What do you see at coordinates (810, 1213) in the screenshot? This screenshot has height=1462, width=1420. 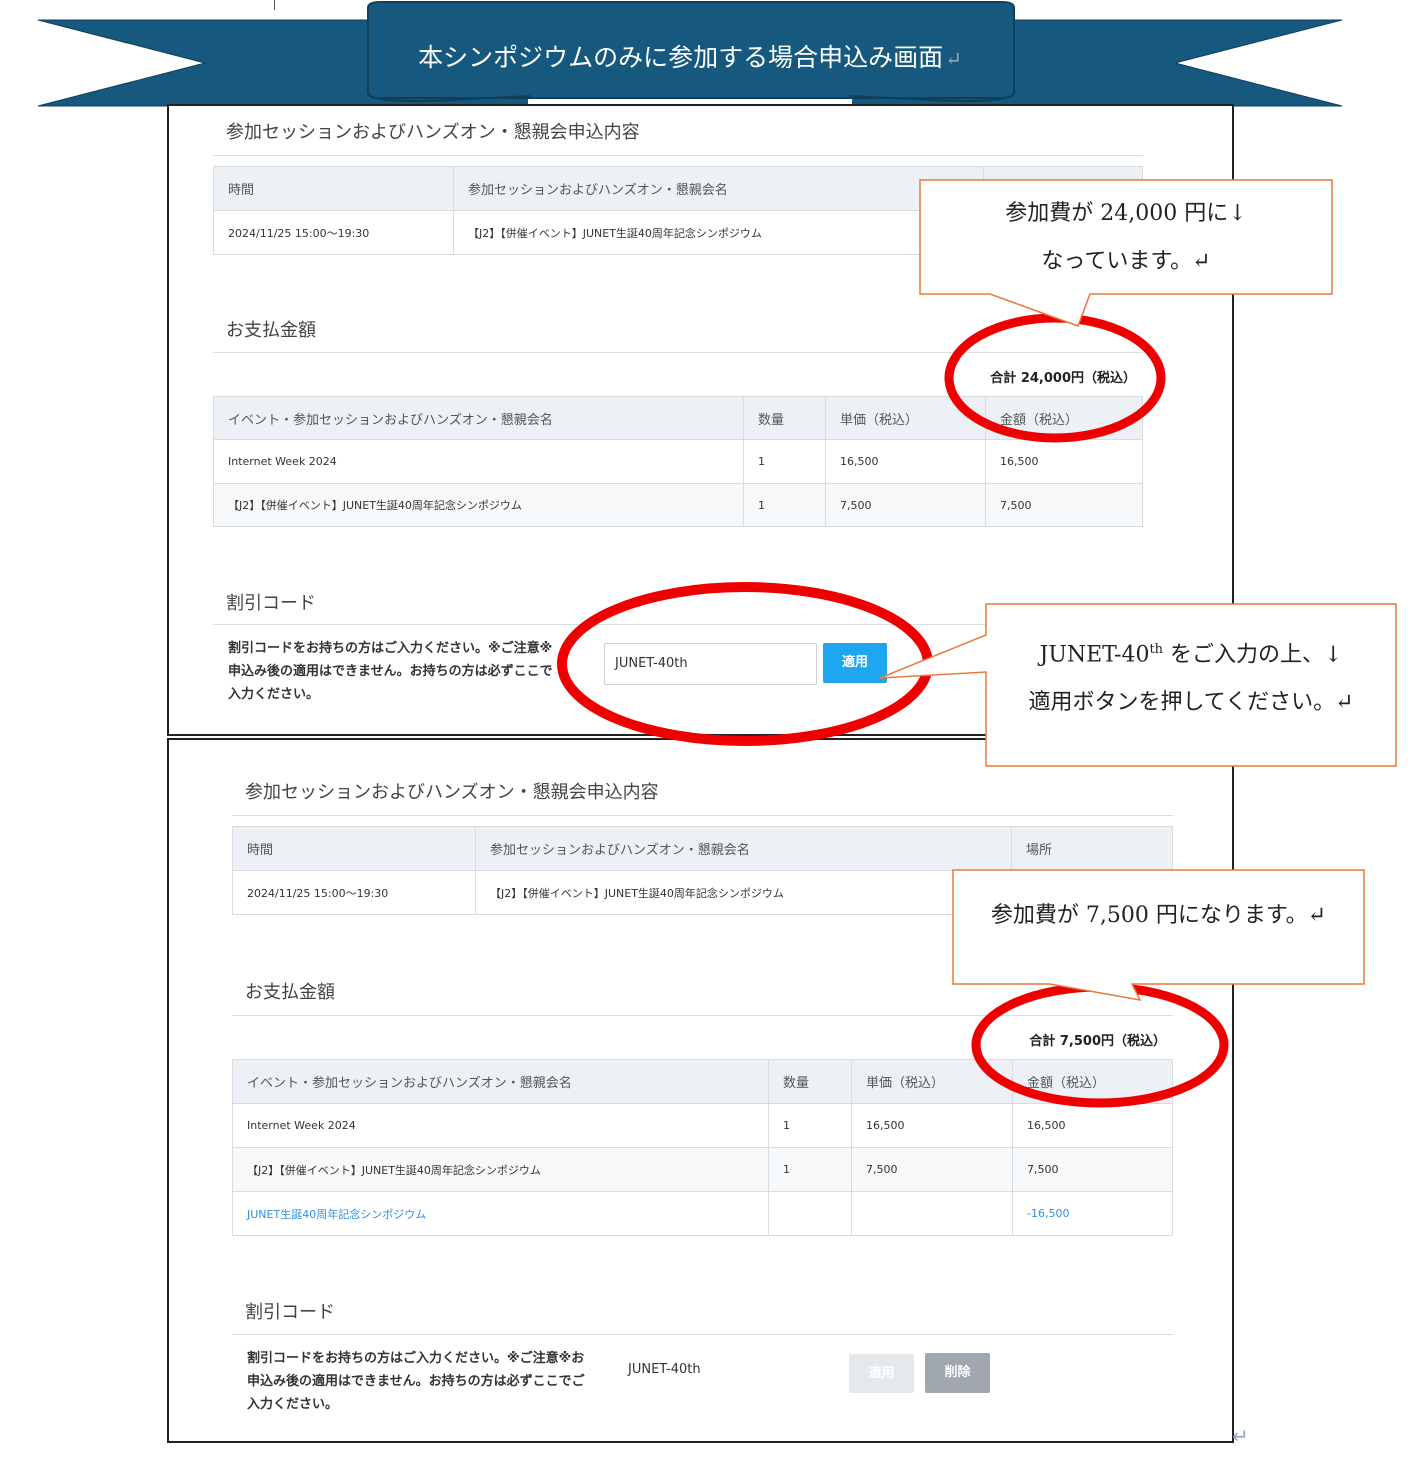 I see `cell-qty` at bounding box center [810, 1213].